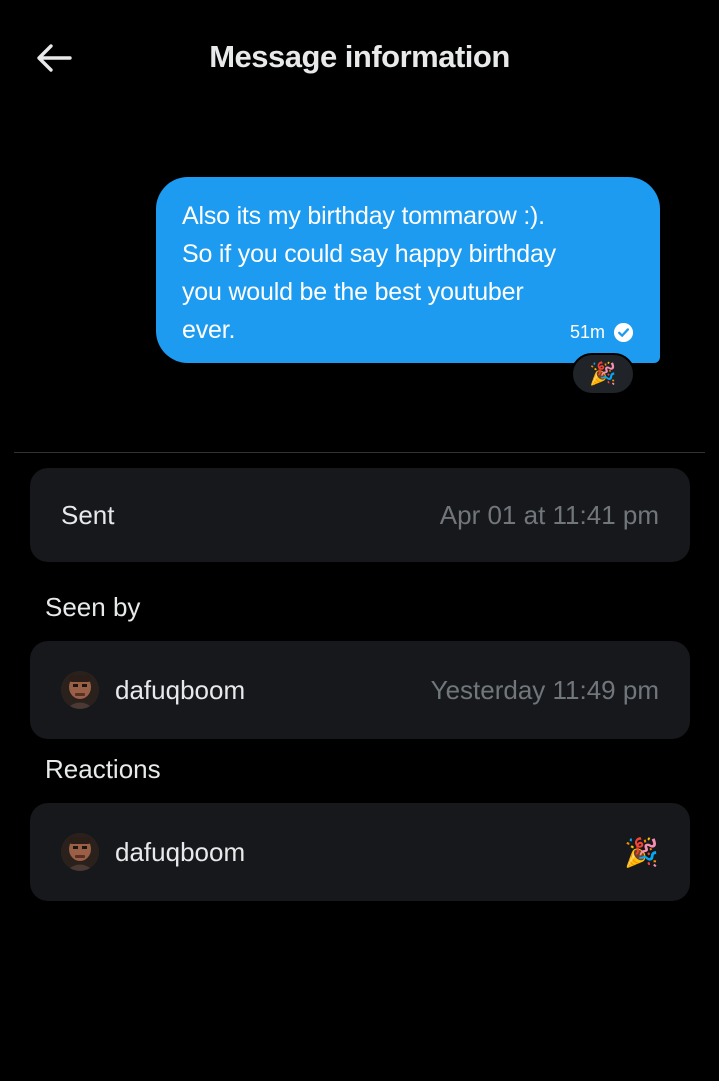 The image size is (719, 1081). I want to click on seen-time: Yesterday 11:49 pm, so click(544, 689).